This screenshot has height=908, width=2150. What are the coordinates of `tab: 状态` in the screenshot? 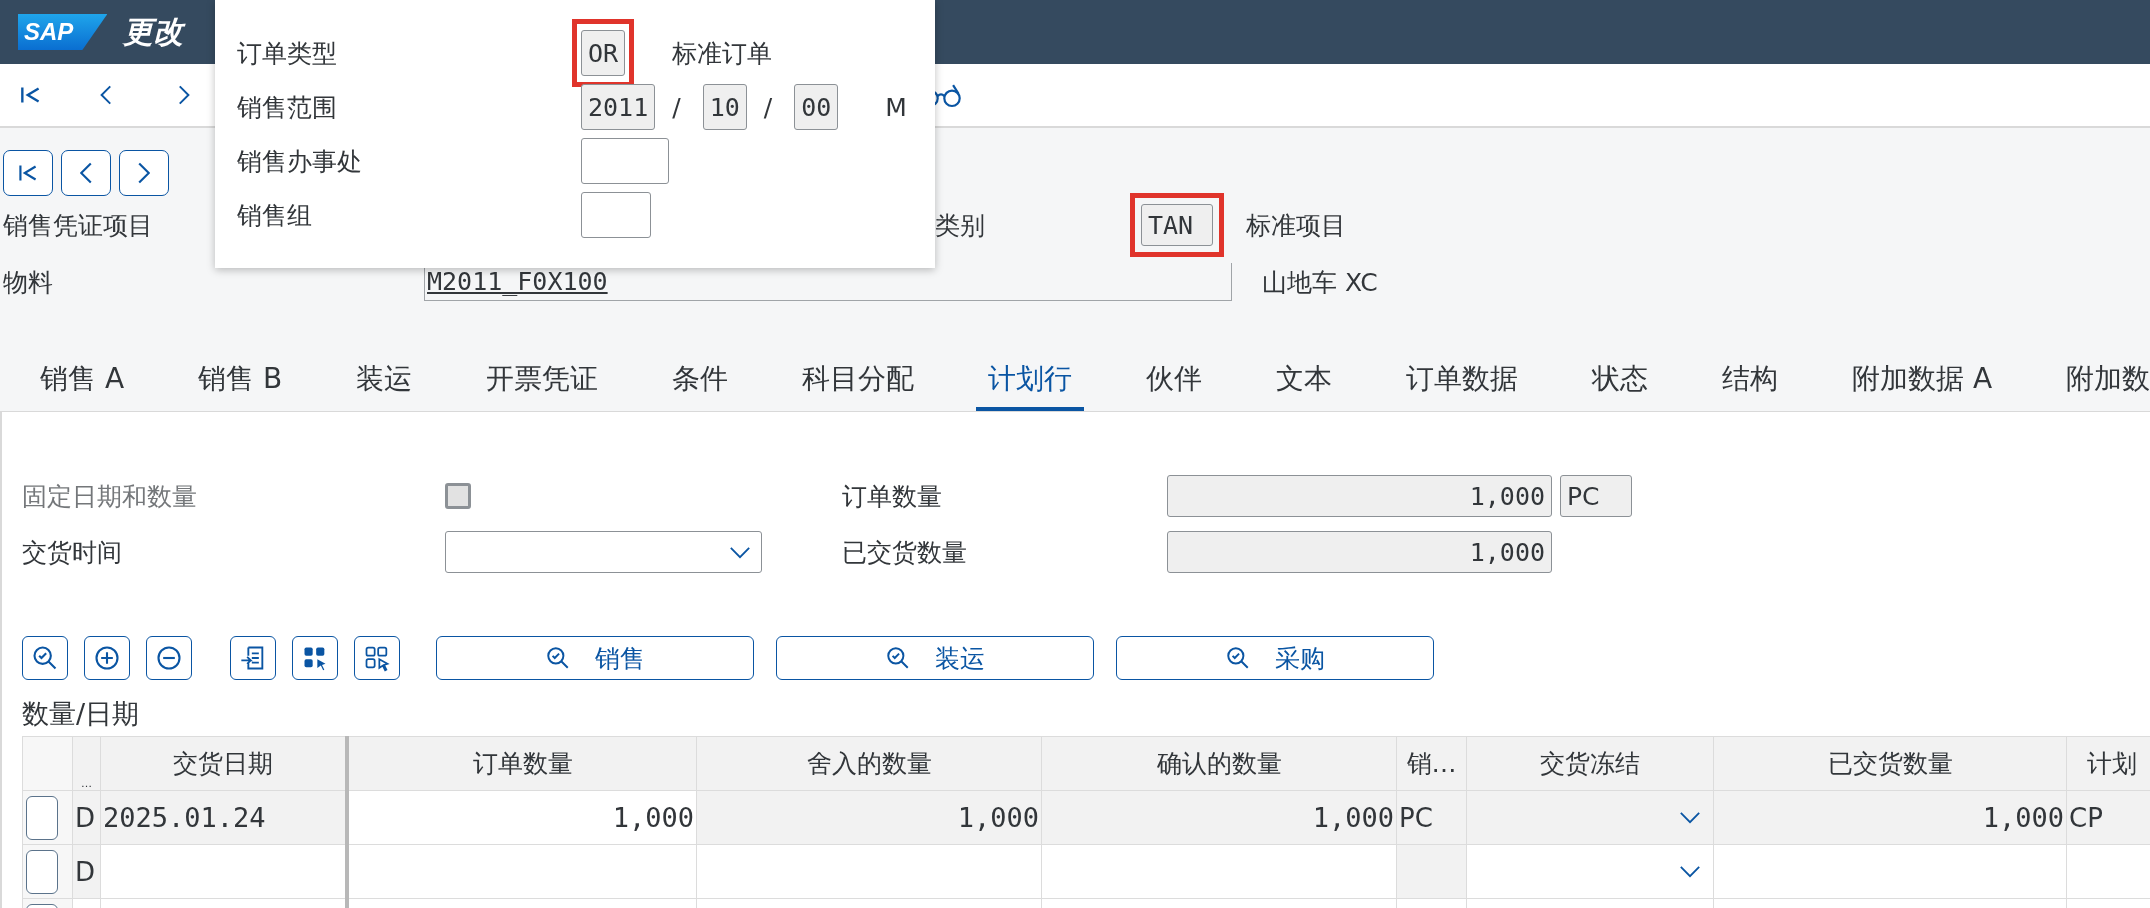 It's located at (1620, 380).